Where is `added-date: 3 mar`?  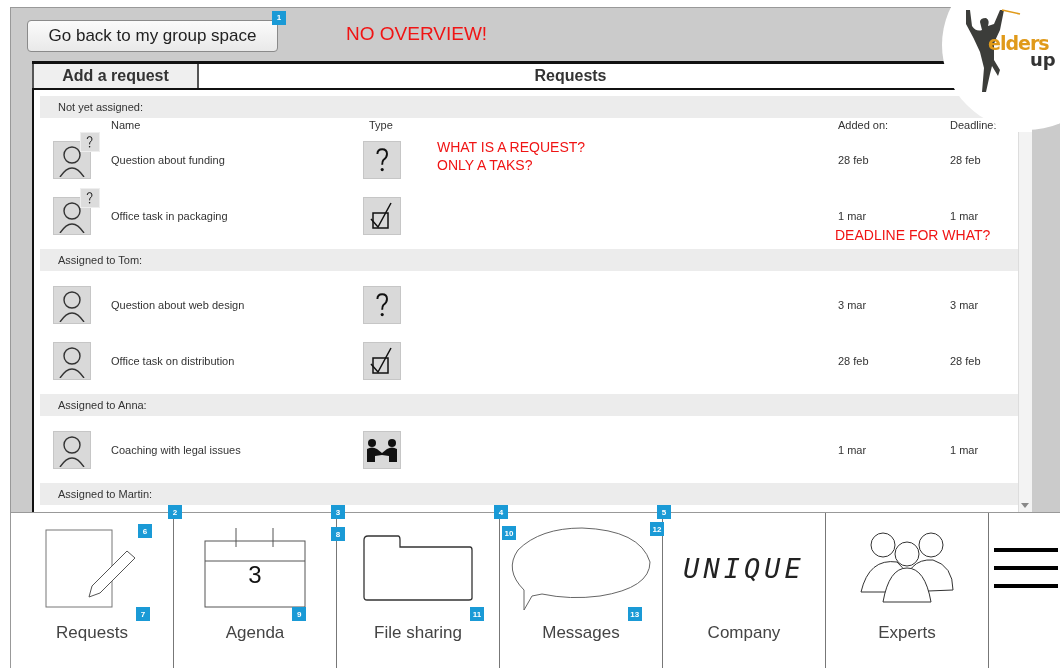 added-date: 3 mar is located at coordinates (853, 305).